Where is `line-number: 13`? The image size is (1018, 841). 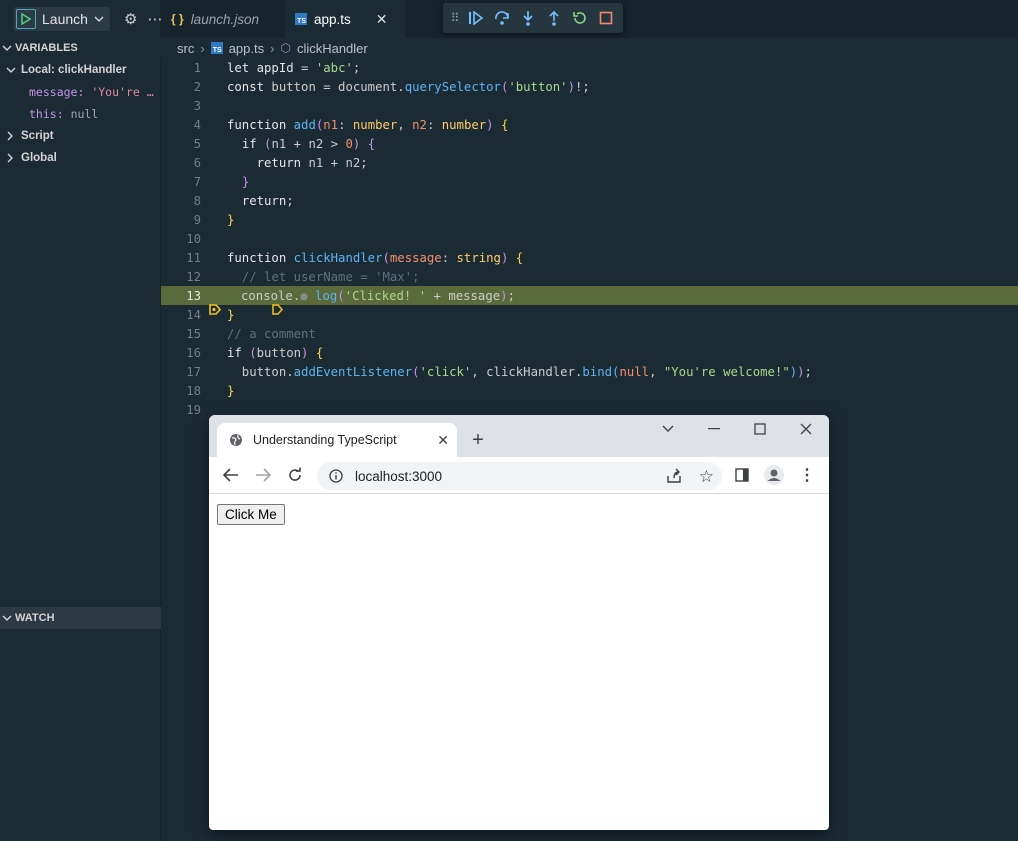 line-number: 13 is located at coordinates (193, 295).